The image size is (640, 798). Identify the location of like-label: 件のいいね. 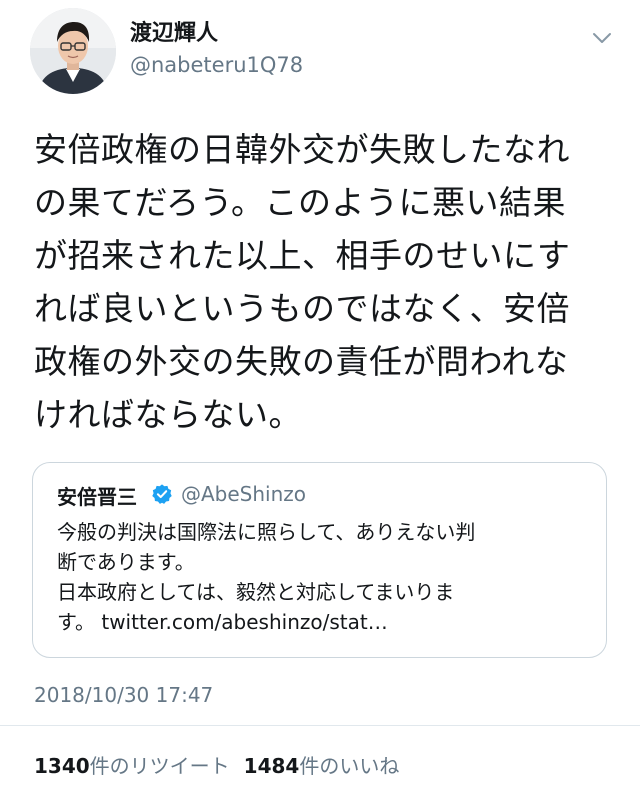
(349, 766).